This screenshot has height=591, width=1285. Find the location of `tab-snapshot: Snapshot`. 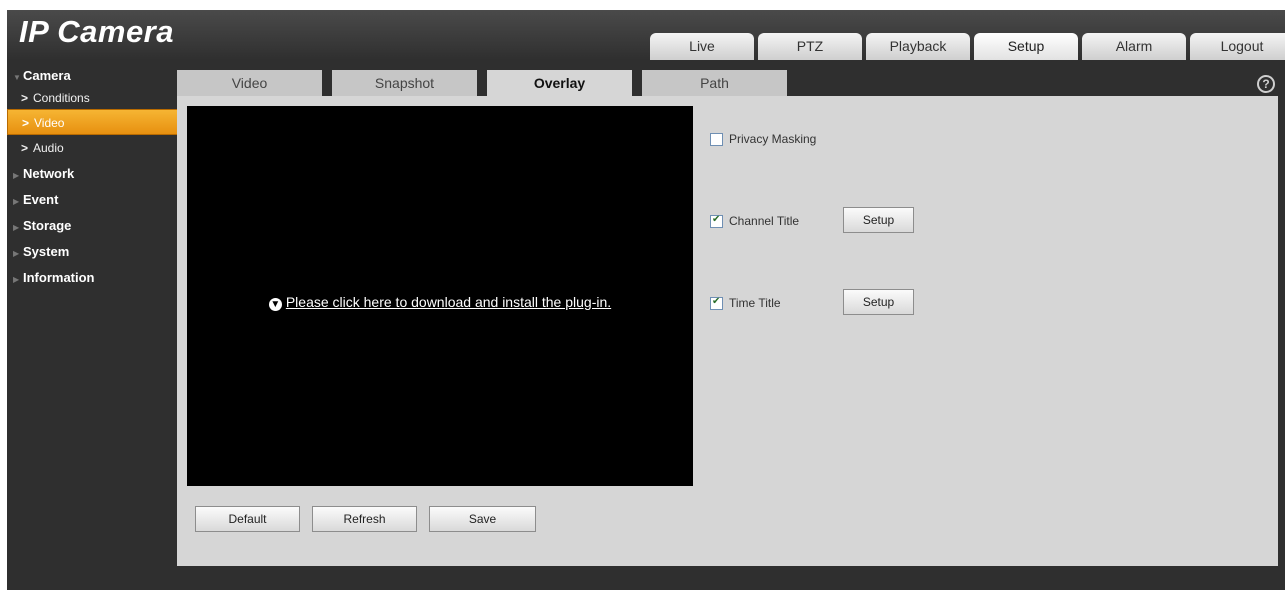

tab-snapshot: Snapshot is located at coordinates (404, 83).